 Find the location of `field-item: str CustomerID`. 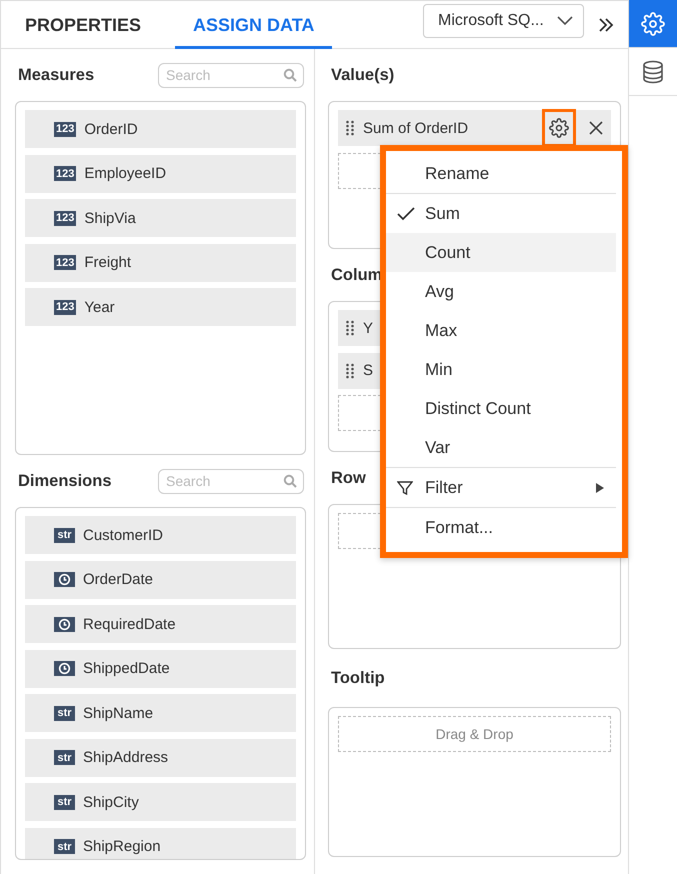

field-item: str CustomerID is located at coordinates (160, 535).